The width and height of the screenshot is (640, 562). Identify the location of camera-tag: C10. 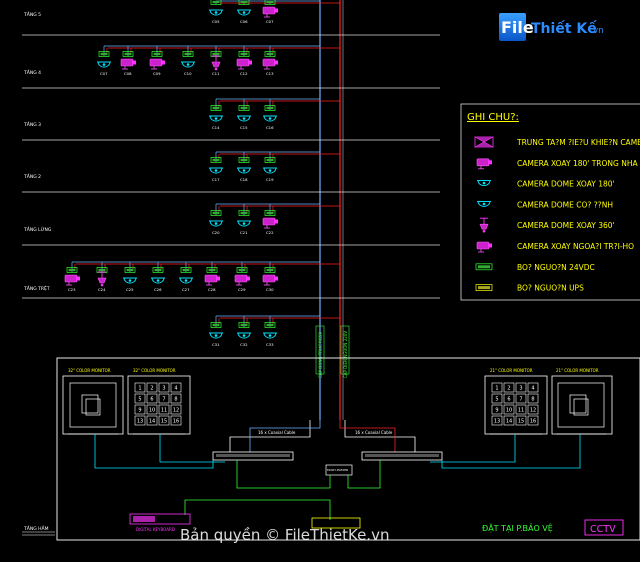
(188, 73).